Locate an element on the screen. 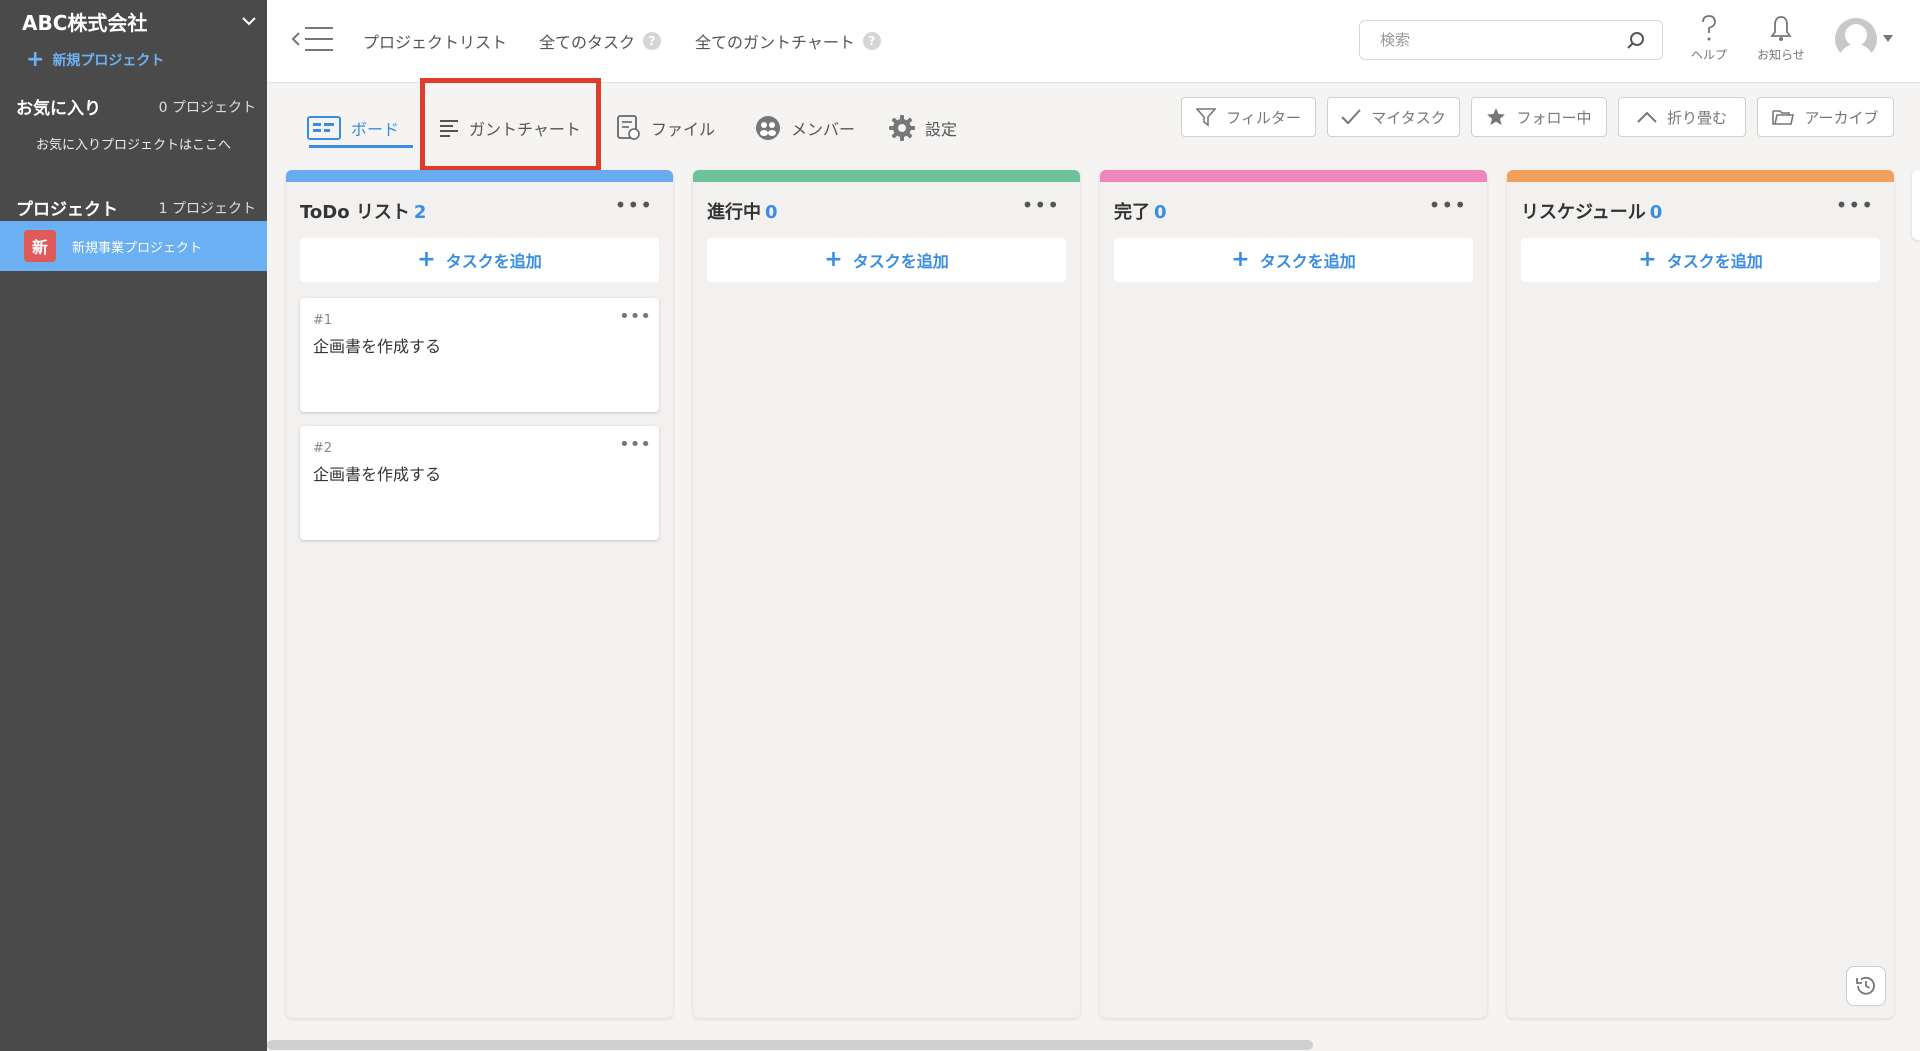 This screenshot has height=1051, width=1920. collapse-label: 折り畳む is located at coordinates (1696, 117).